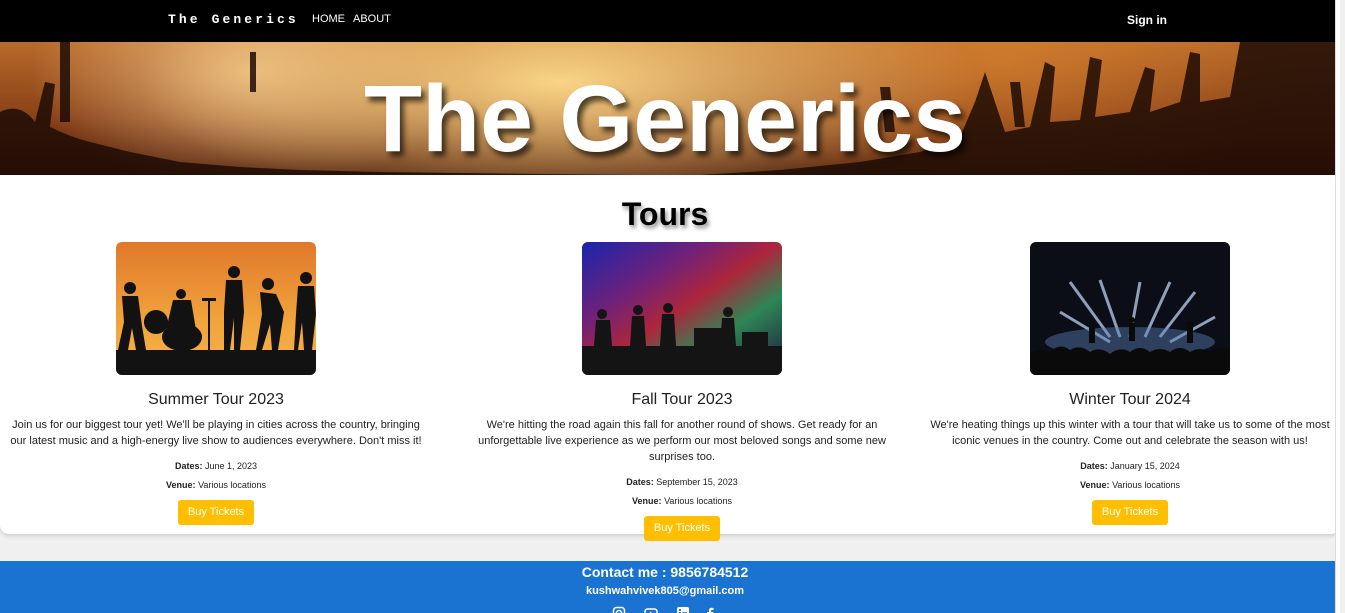 This screenshot has width=1345, height=613. Describe the element at coordinates (372, 19) in the screenshot. I see `nav-about-link: ABOUT` at that location.